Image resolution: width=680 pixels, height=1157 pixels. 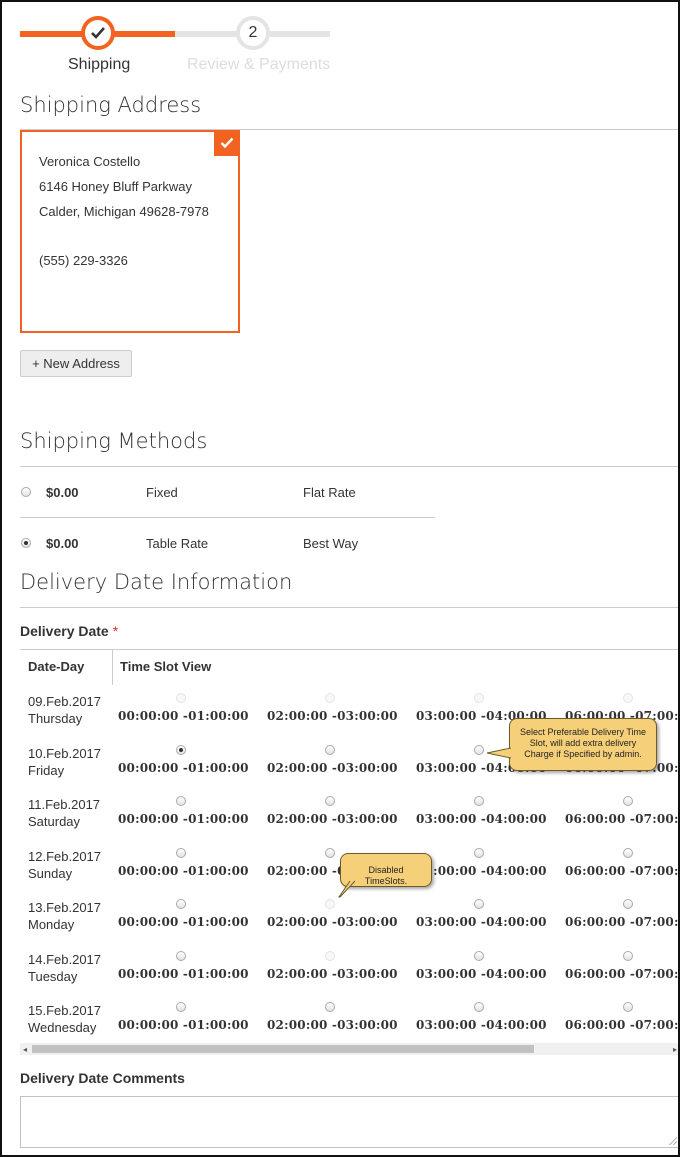 What do you see at coordinates (76, 363) in the screenshot?
I see `new-address-button: + New Address` at bounding box center [76, 363].